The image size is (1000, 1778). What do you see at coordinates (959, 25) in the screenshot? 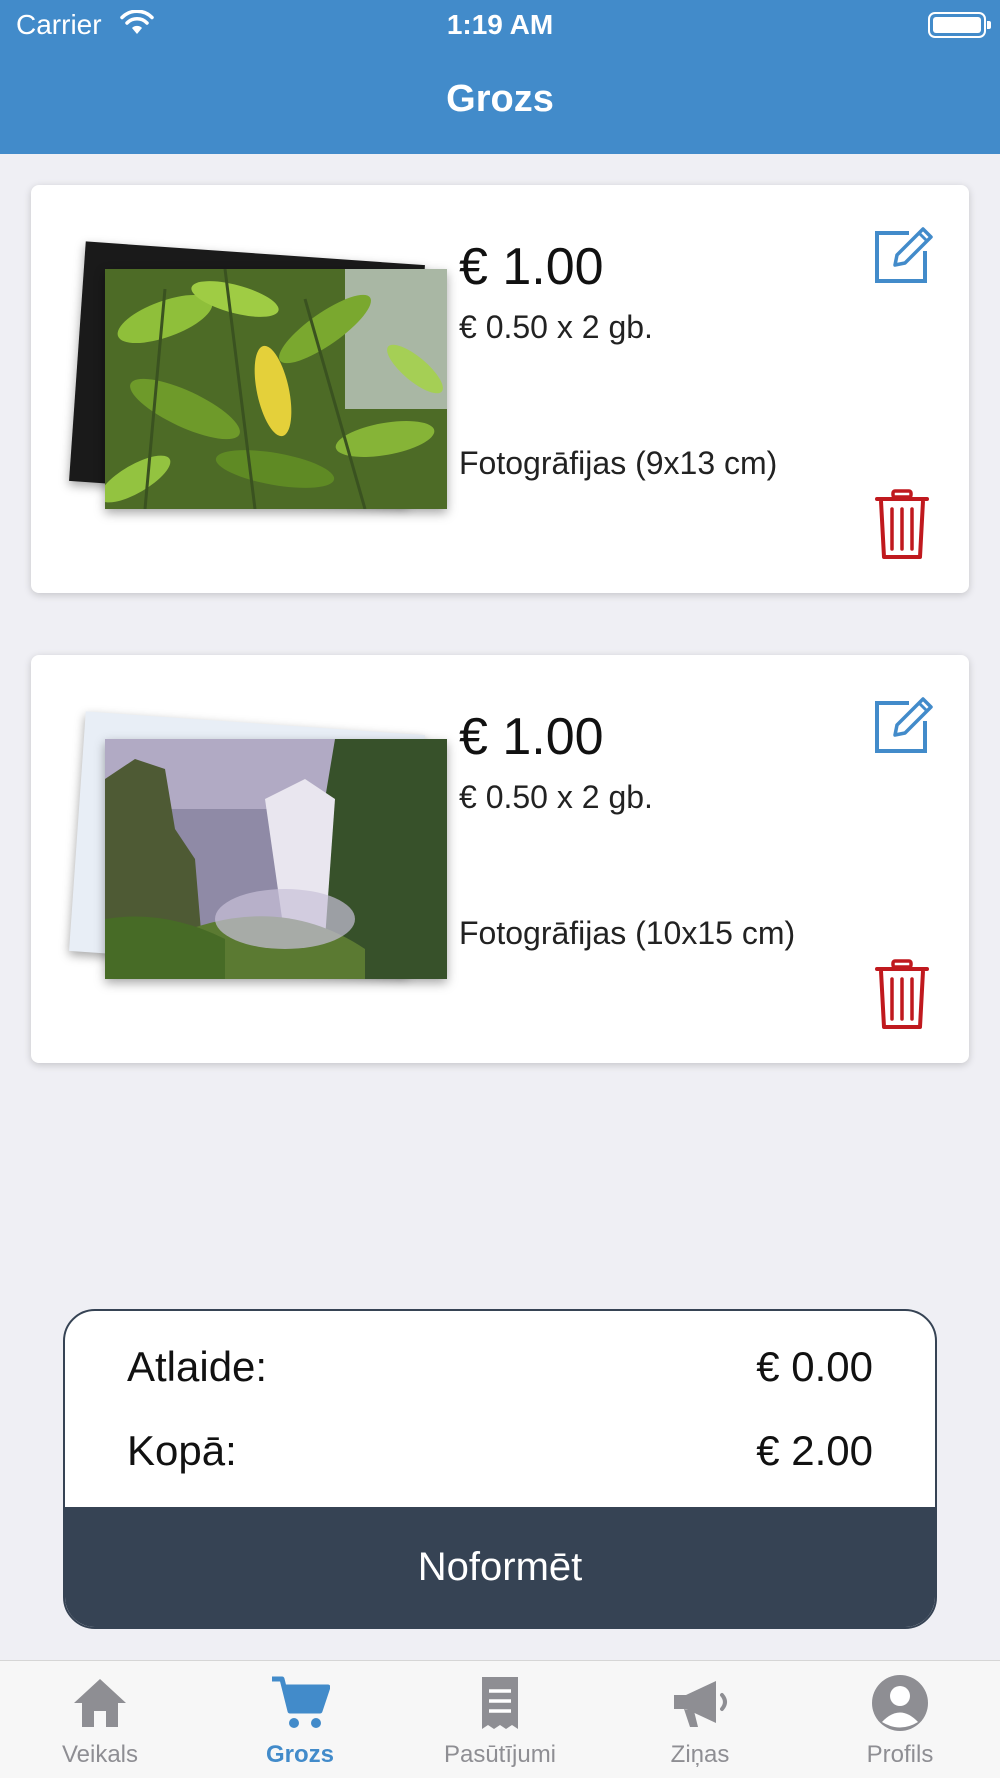
I see `battery-icon` at bounding box center [959, 25].